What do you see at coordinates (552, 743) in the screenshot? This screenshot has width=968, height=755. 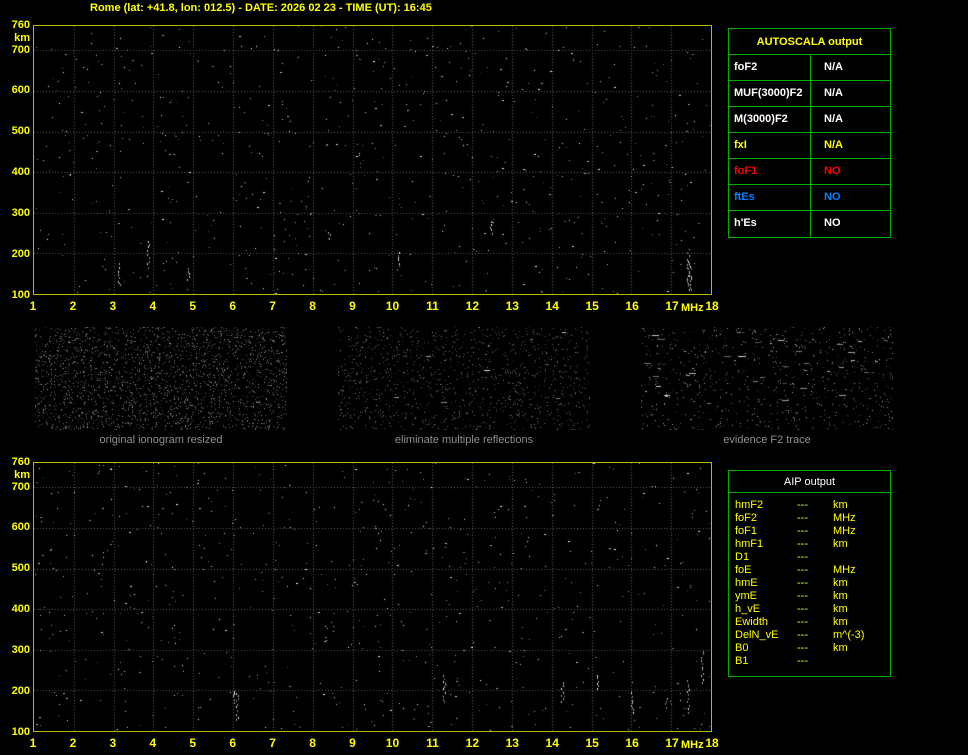 I see `x-axis-tick-label: 14` at bounding box center [552, 743].